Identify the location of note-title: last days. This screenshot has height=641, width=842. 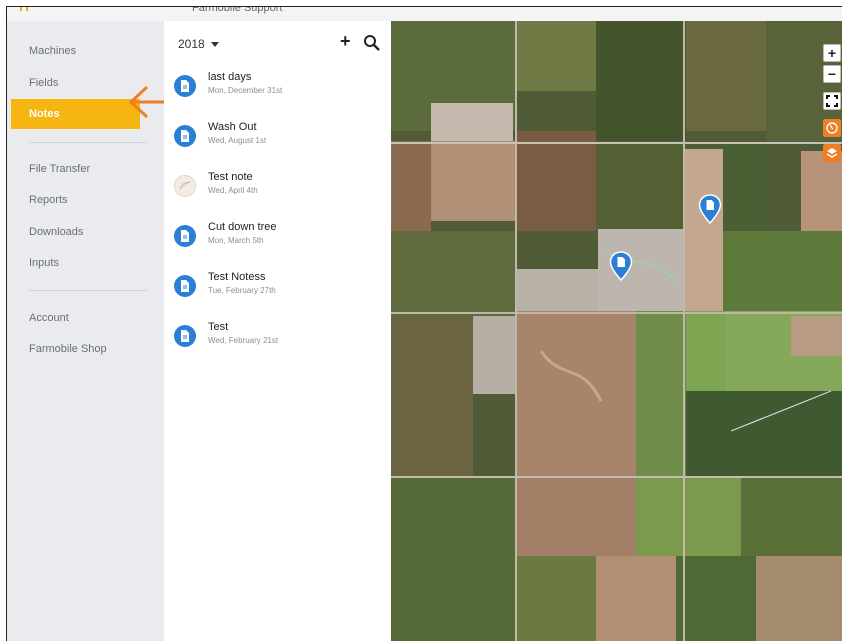
(230, 77).